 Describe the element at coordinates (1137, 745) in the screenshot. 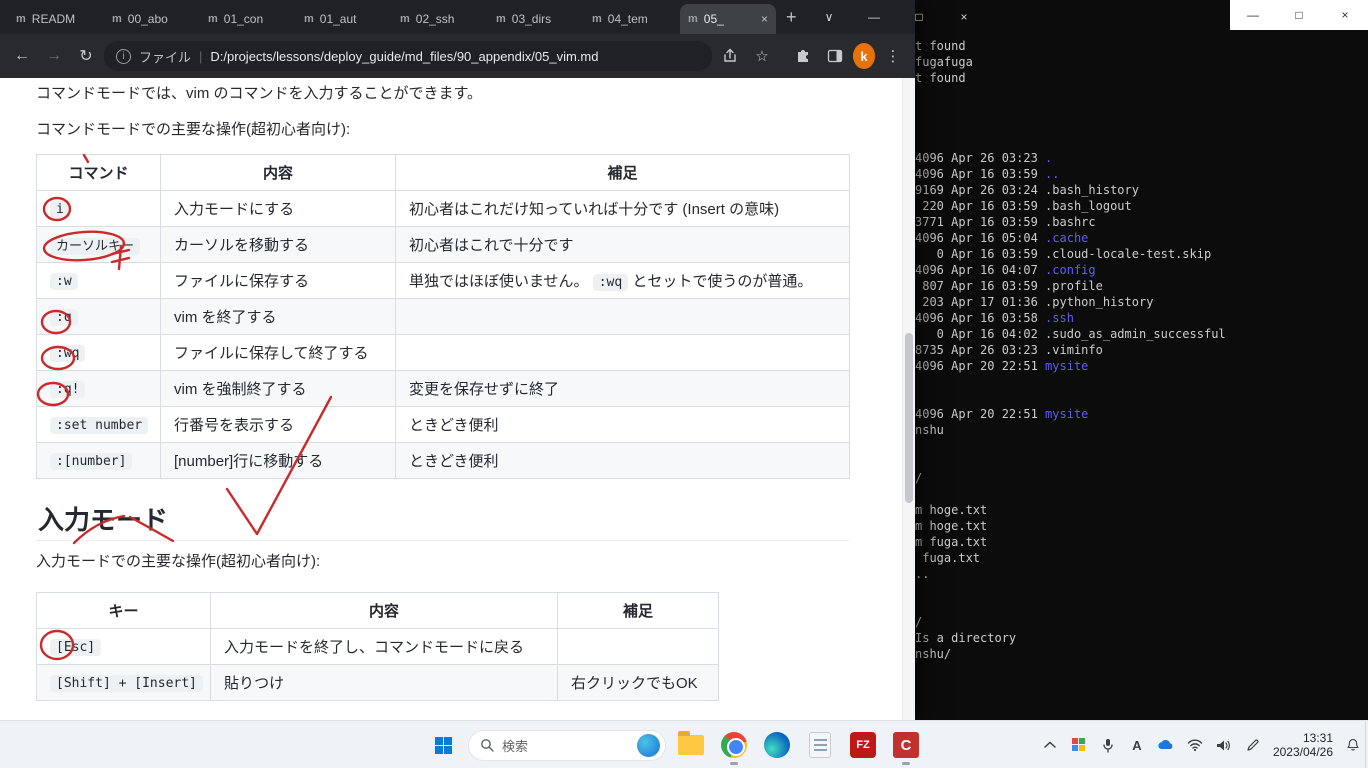

I see `ime-indicator: A` at that location.